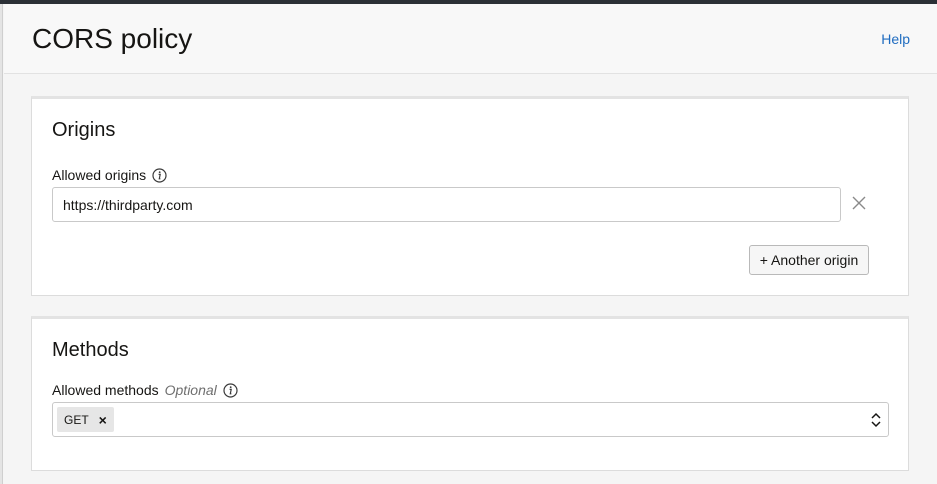 The image size is (937, 484). I want to click on method-chip-get: GET ×, so click(85, 419).